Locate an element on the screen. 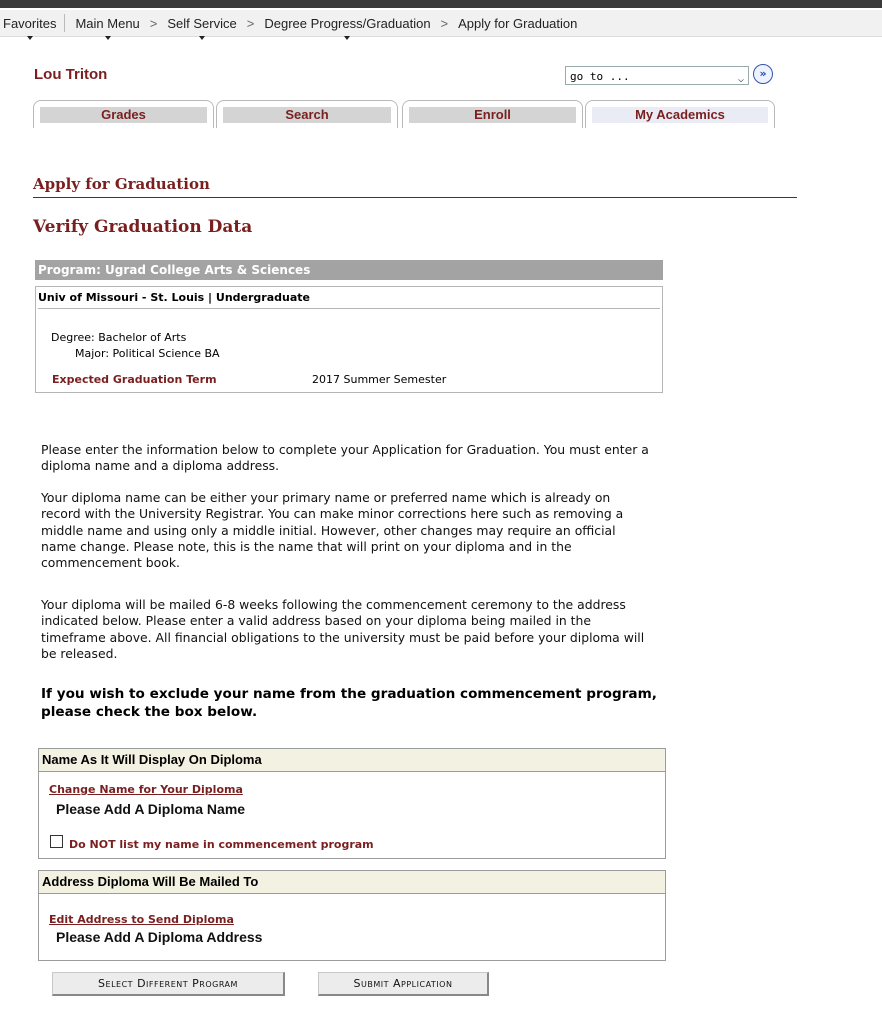 The width and height of the screenshot is (882, 1021). breadcrumb-main-menu: Main Menu is located at coordinates (107, 27).